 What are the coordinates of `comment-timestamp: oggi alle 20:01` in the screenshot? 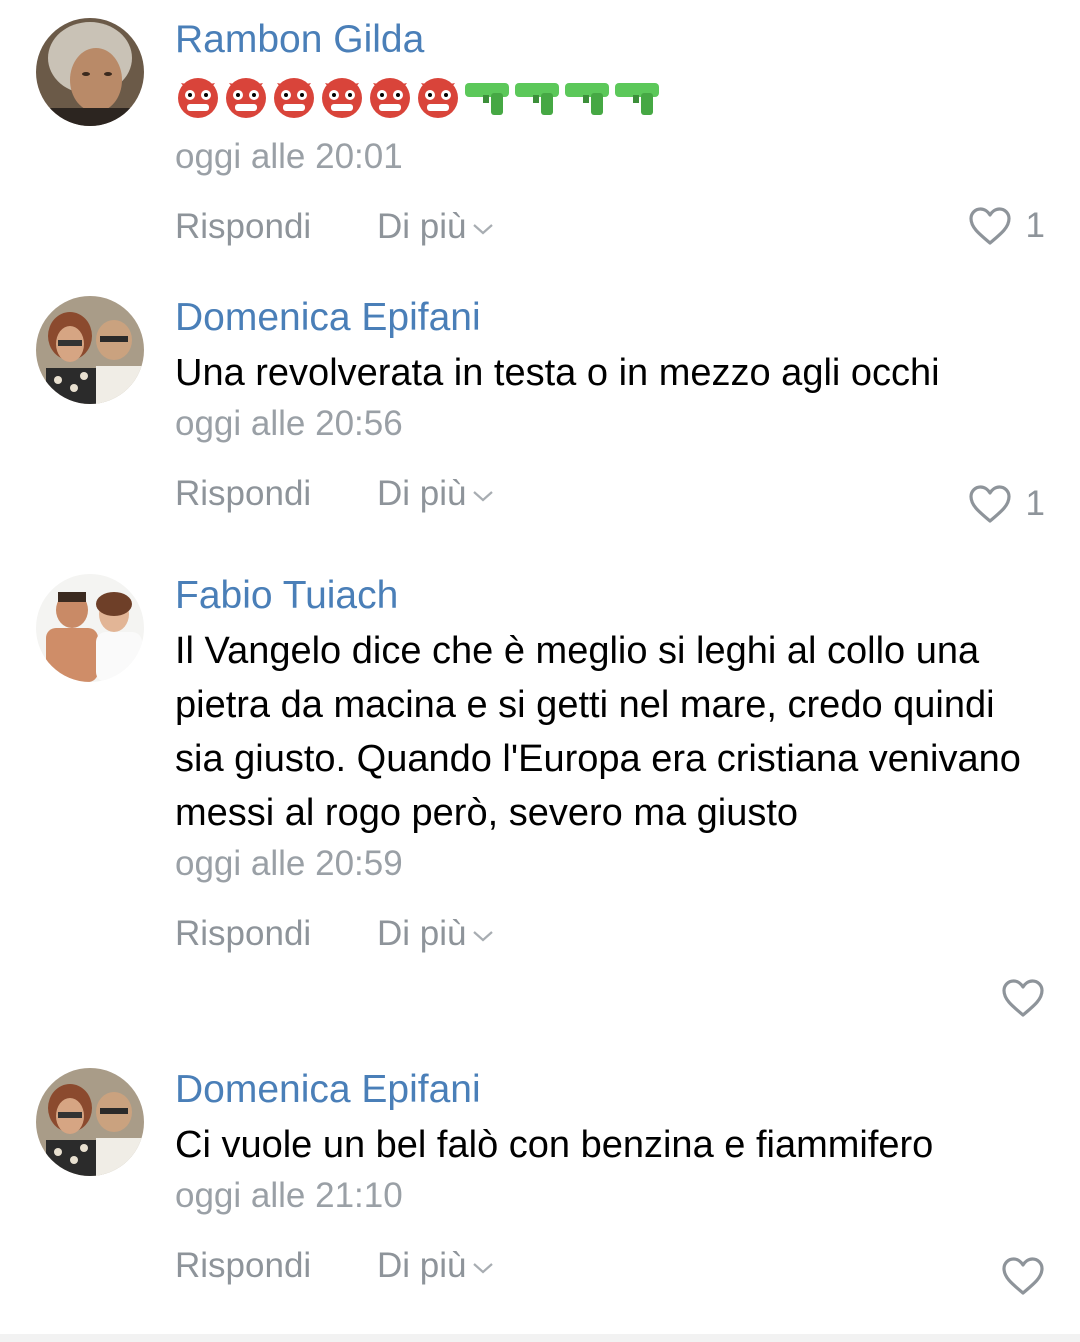 It's located at (289, 156).